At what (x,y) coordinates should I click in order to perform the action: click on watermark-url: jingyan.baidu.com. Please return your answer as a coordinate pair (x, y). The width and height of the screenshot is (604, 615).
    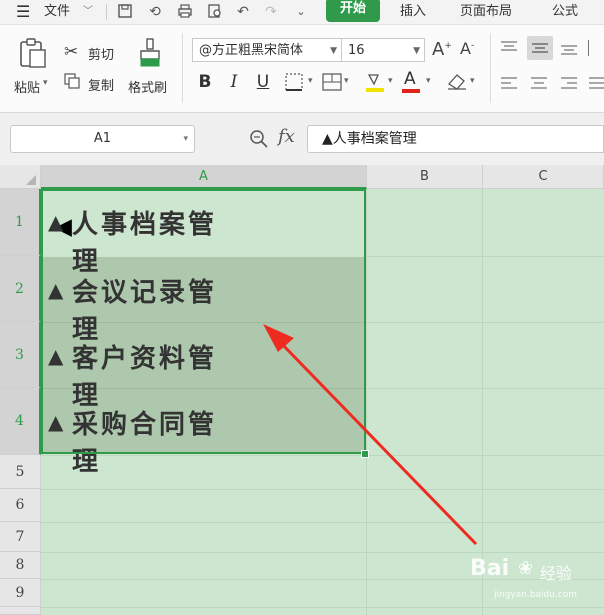
    Looking at the image, I should click on (536, 595).